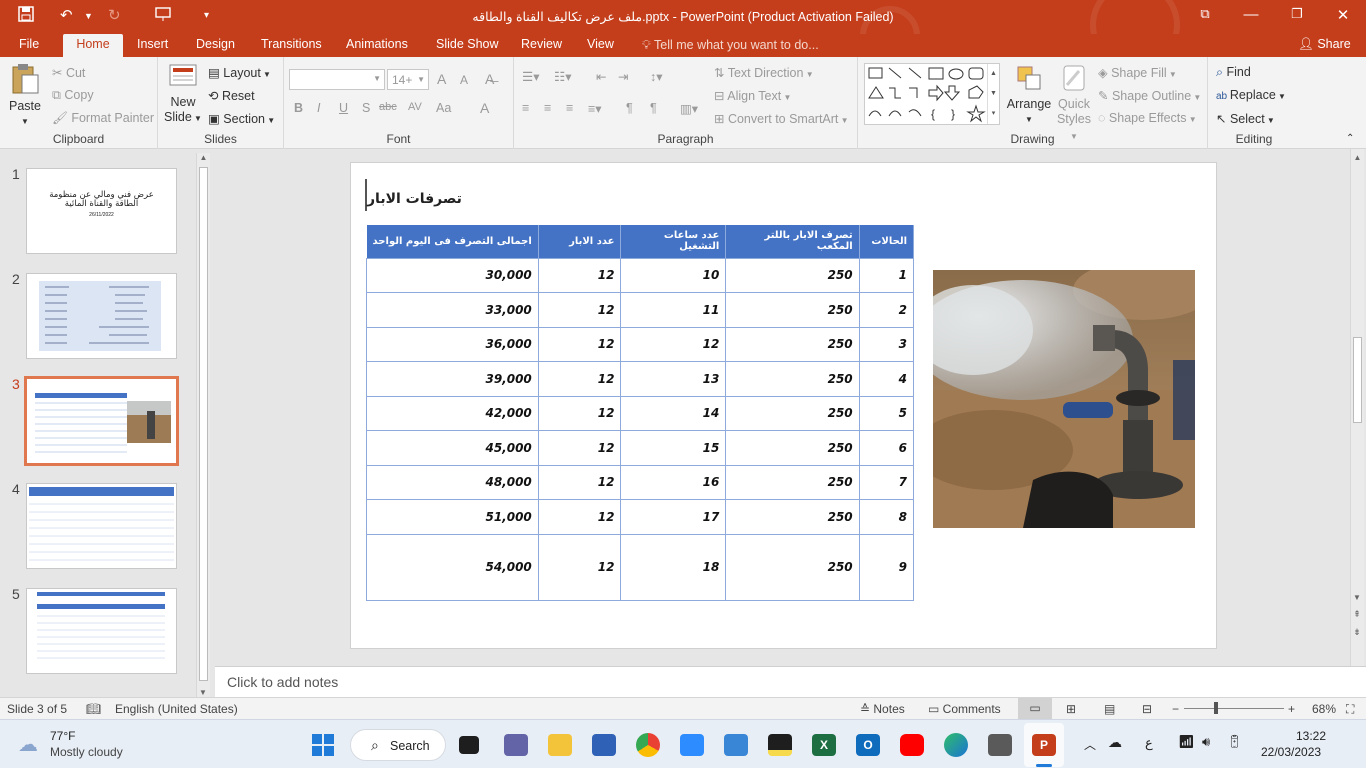 This screenshot has height=768, width=1366. What do you see at coordinates (1233, 72) in the screenshot?
I see `find-button: ⌕ Find` at bounding box center [1233, 72].